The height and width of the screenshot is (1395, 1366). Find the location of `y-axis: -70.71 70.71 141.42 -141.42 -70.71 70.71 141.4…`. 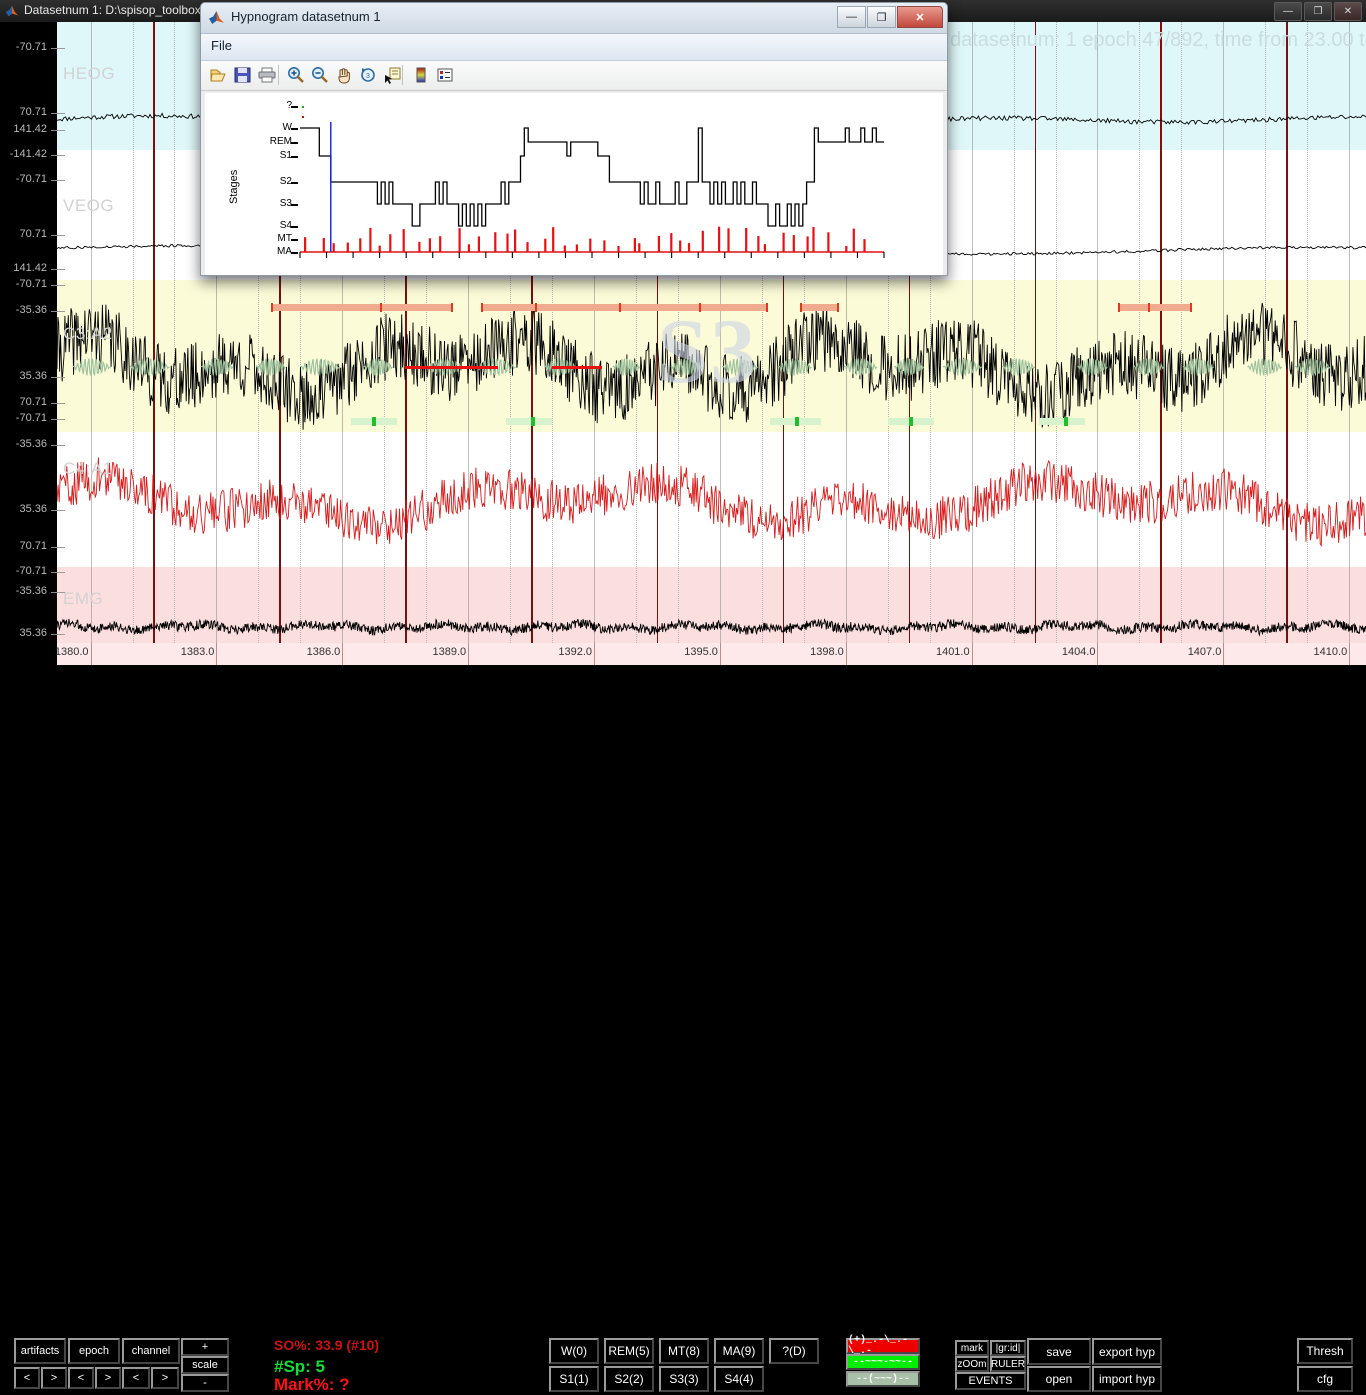

y-axis: -70.71 70.71 141.42 -141.42 -70.71 70.71 141.4… is located at coordinates (28, 332).